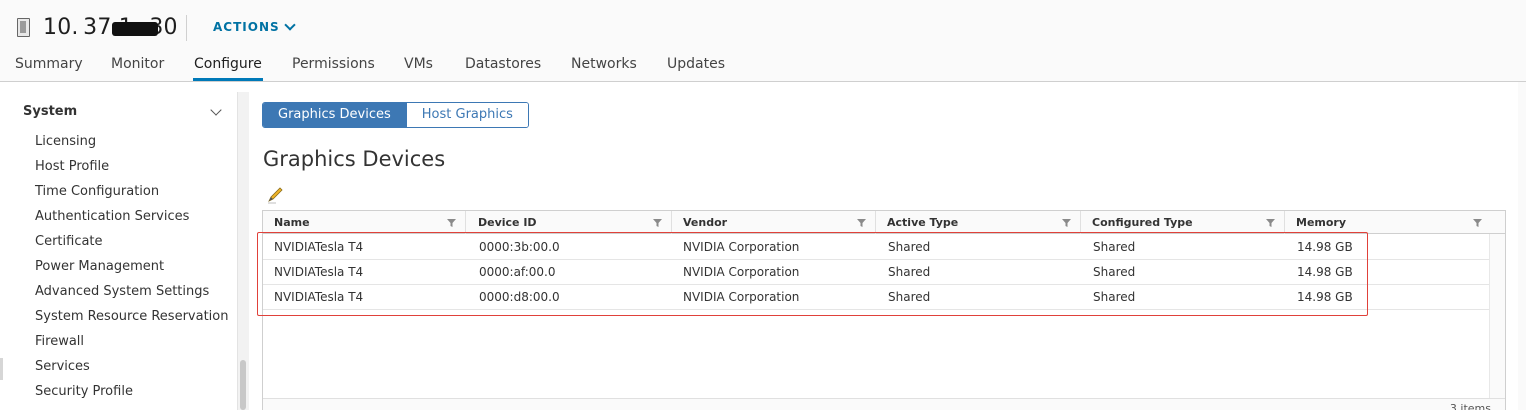  What do you see at coordinates (1321, 222) in the screenshot?
I see `column-label: Memory` at bounding box center [1321, 222].